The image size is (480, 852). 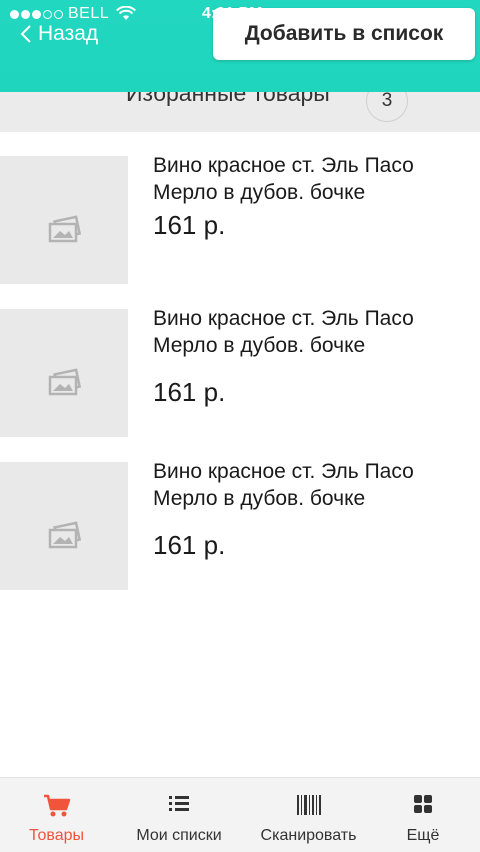 I want to click on list-icon, so click(x=179, y=803).